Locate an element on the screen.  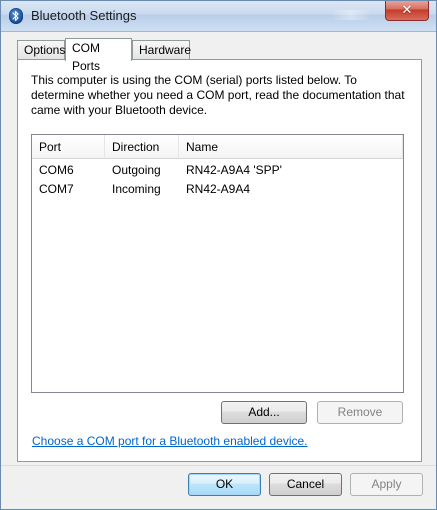
column-header-name-label: Name is located at coordinates (202, 147).